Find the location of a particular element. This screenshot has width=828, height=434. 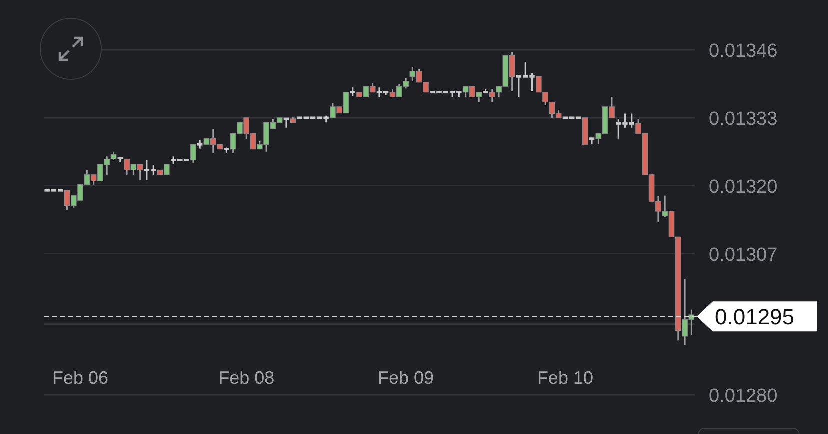

y-axis-label: 0.01346 is located at coordinates (743, 51).